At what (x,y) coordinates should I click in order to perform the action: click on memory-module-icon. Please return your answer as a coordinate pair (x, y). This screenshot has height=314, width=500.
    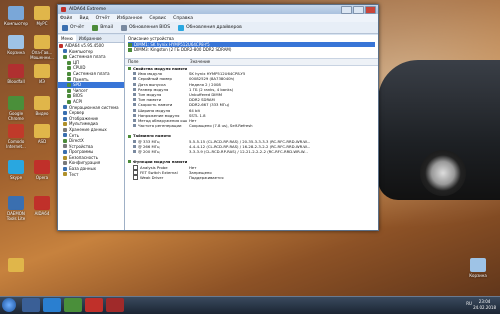
    Looking at the image, I should click on (130, 44).